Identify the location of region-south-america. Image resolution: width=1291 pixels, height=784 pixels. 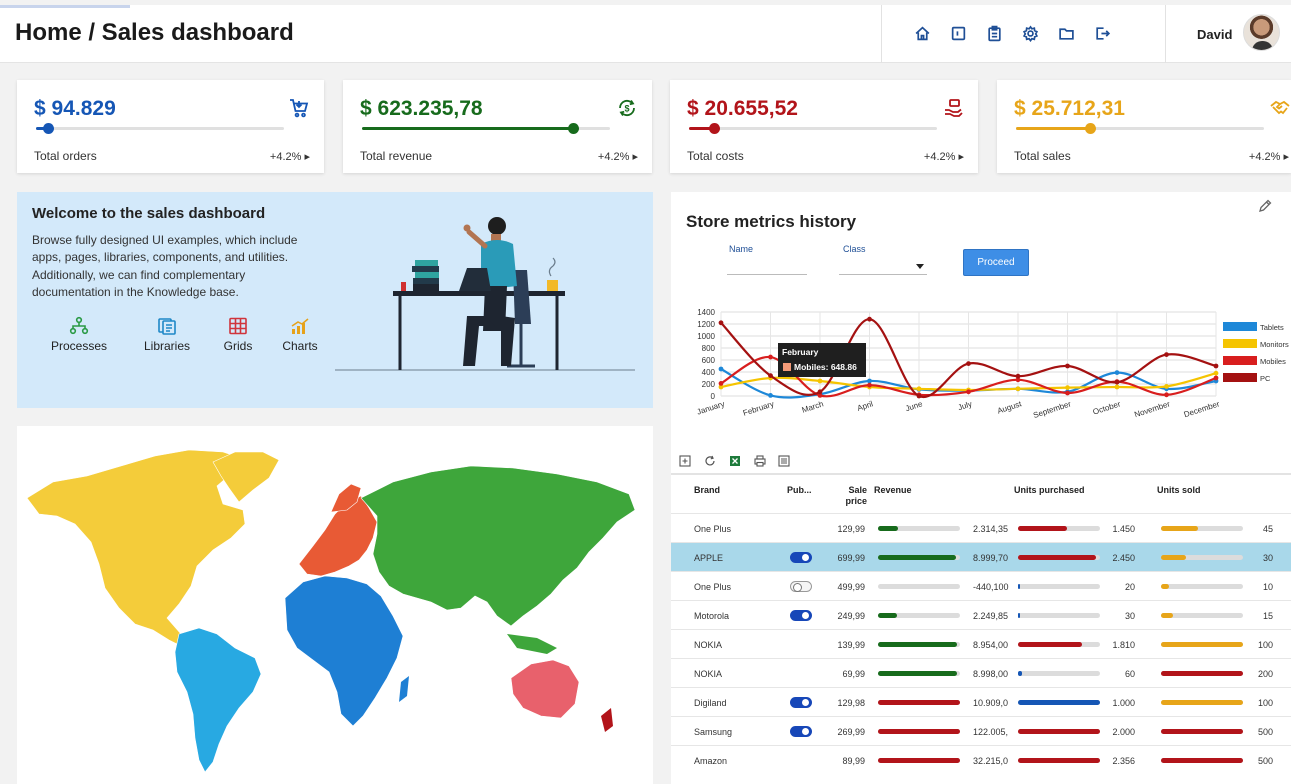
(218, 700).